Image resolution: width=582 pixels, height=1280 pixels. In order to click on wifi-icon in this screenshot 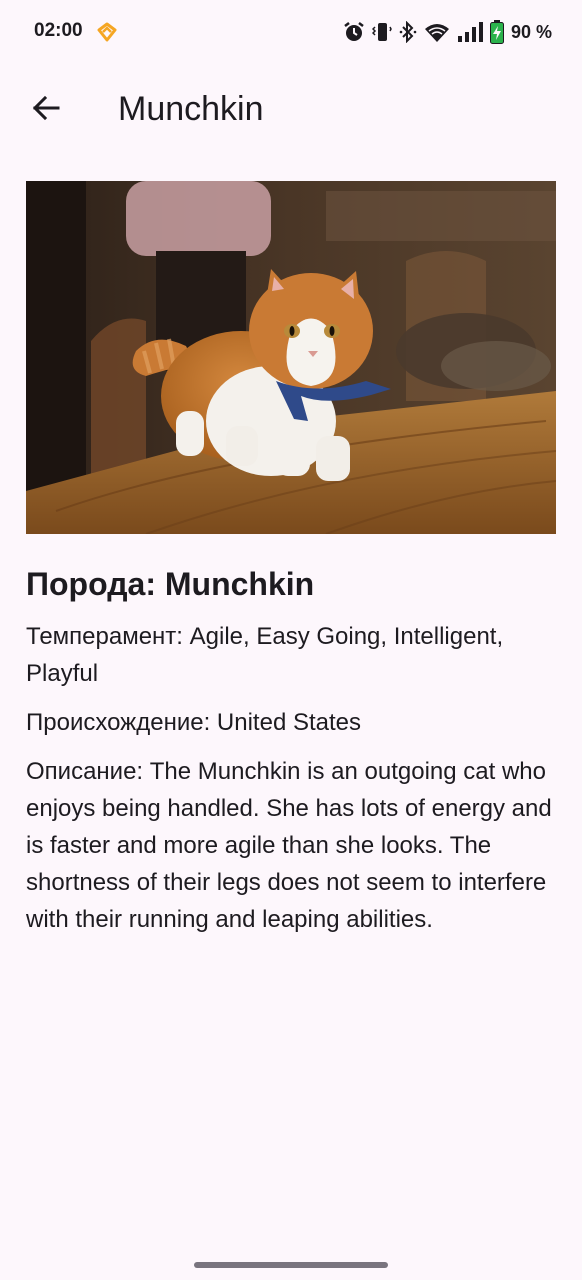, I will do `click(437, 32)`.